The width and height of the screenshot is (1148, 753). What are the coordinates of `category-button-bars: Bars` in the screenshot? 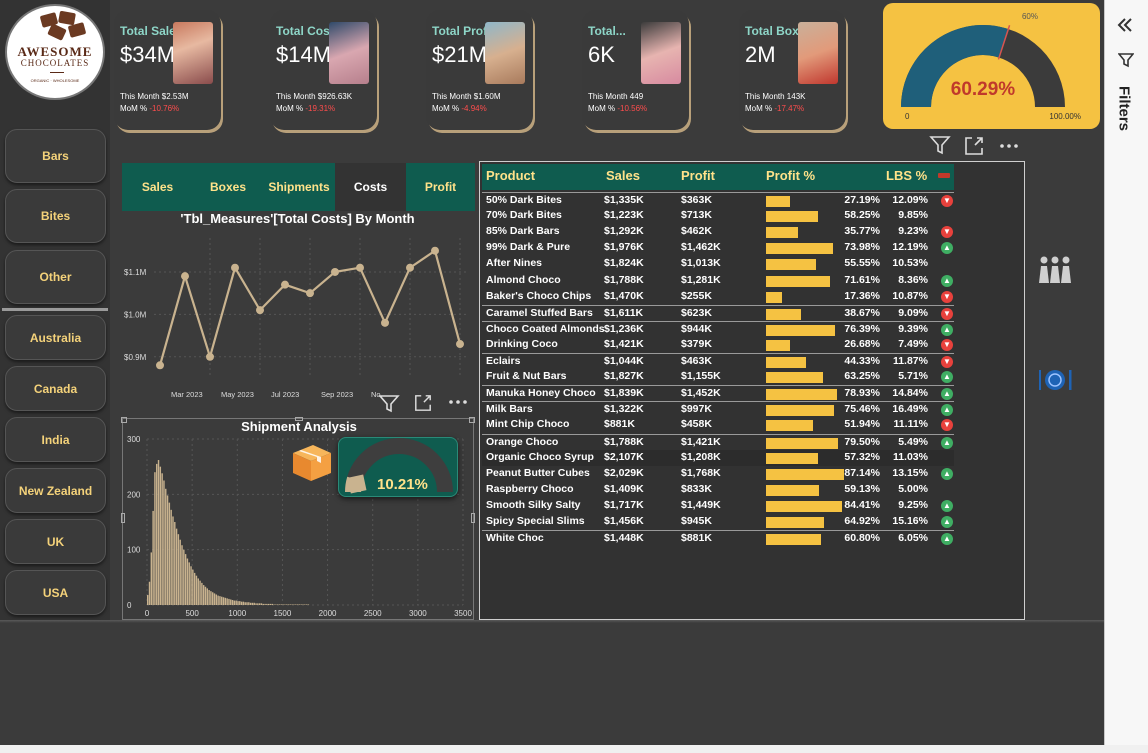 It's located at (55, 156).